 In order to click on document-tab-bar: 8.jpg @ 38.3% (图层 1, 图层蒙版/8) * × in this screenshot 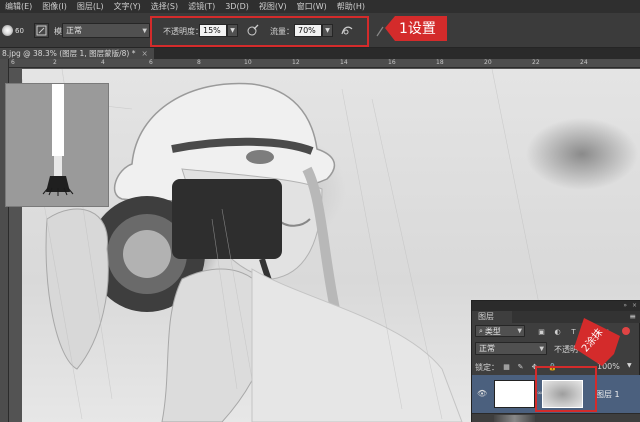, I will do `click(320, 53)`.